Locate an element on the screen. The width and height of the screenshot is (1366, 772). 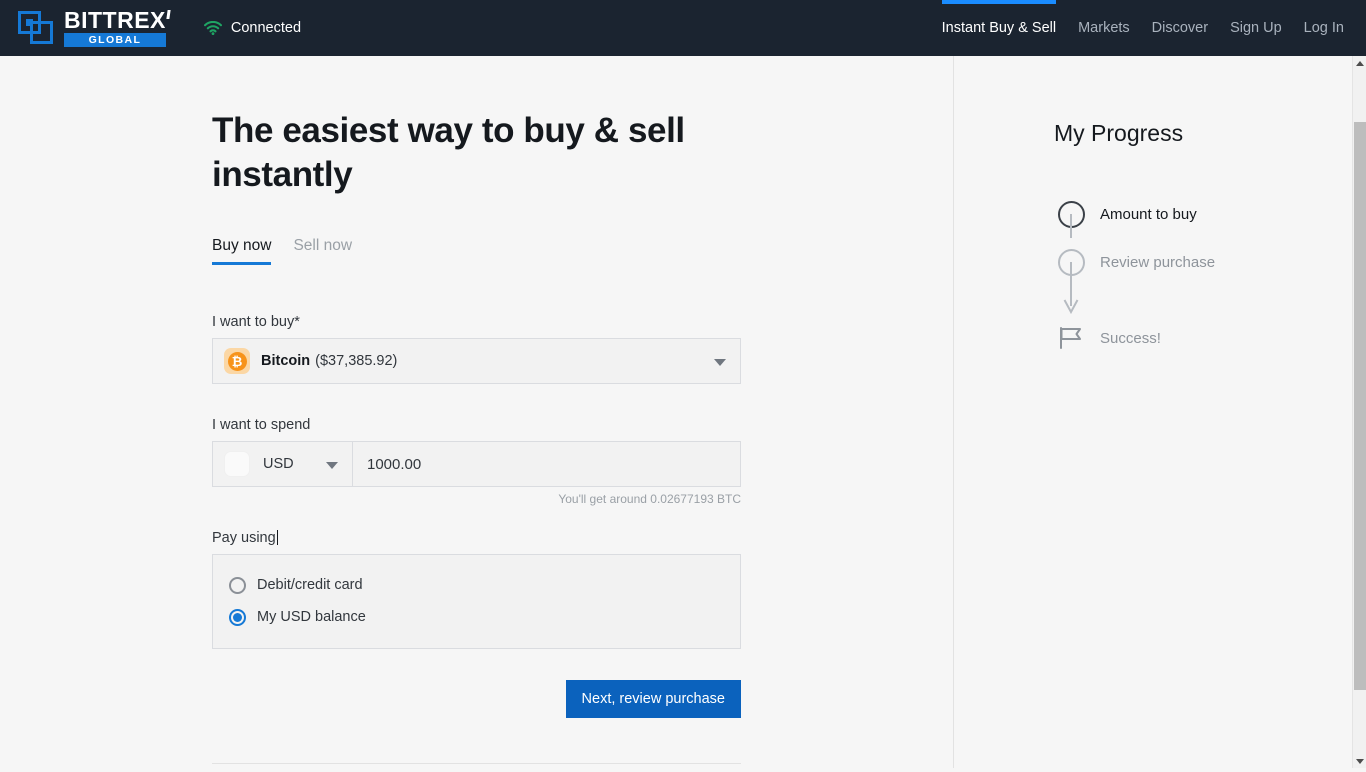
nav-item-log-in: Log In is located at coordinates (1324, 28).